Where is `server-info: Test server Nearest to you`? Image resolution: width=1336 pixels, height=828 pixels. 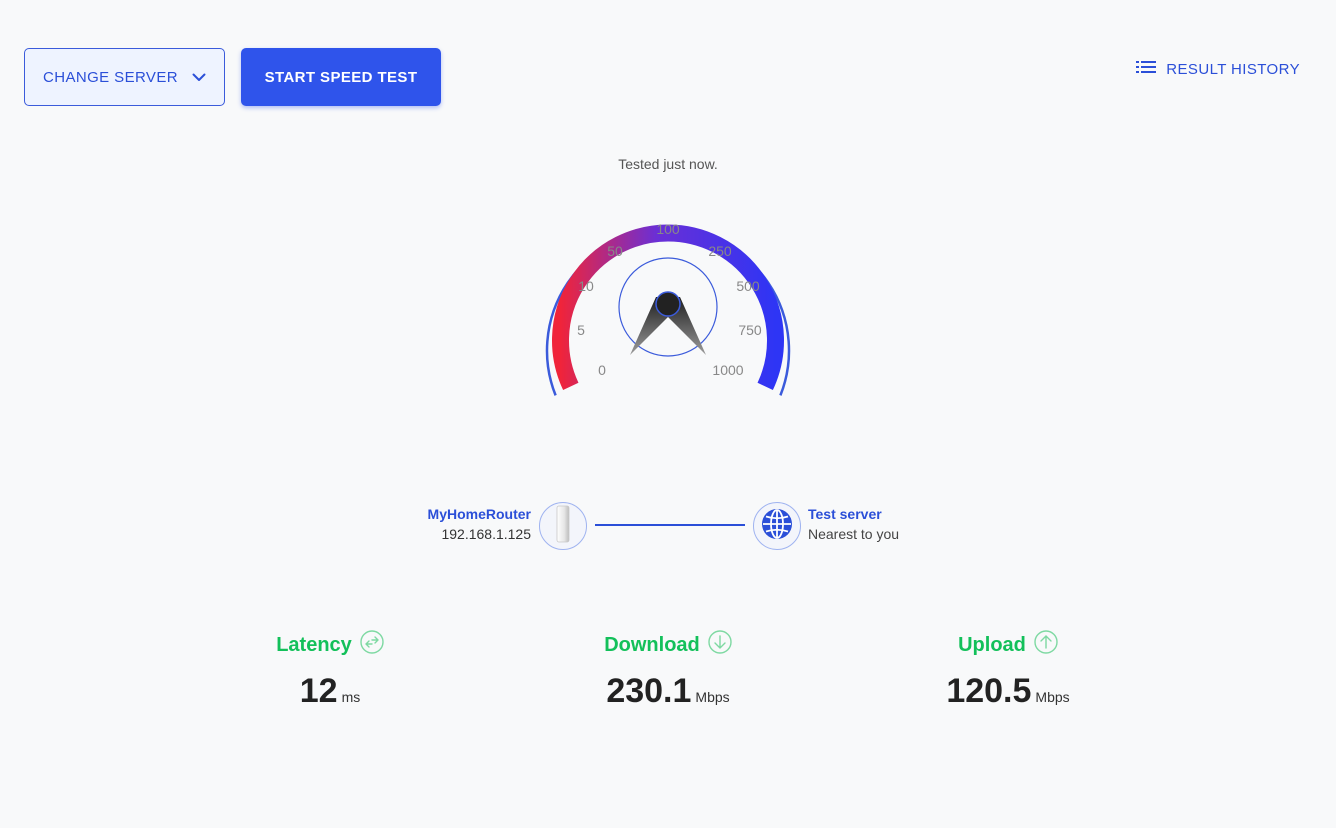
server-info: Test server Nearest to you is located at coordinates (853, 524).